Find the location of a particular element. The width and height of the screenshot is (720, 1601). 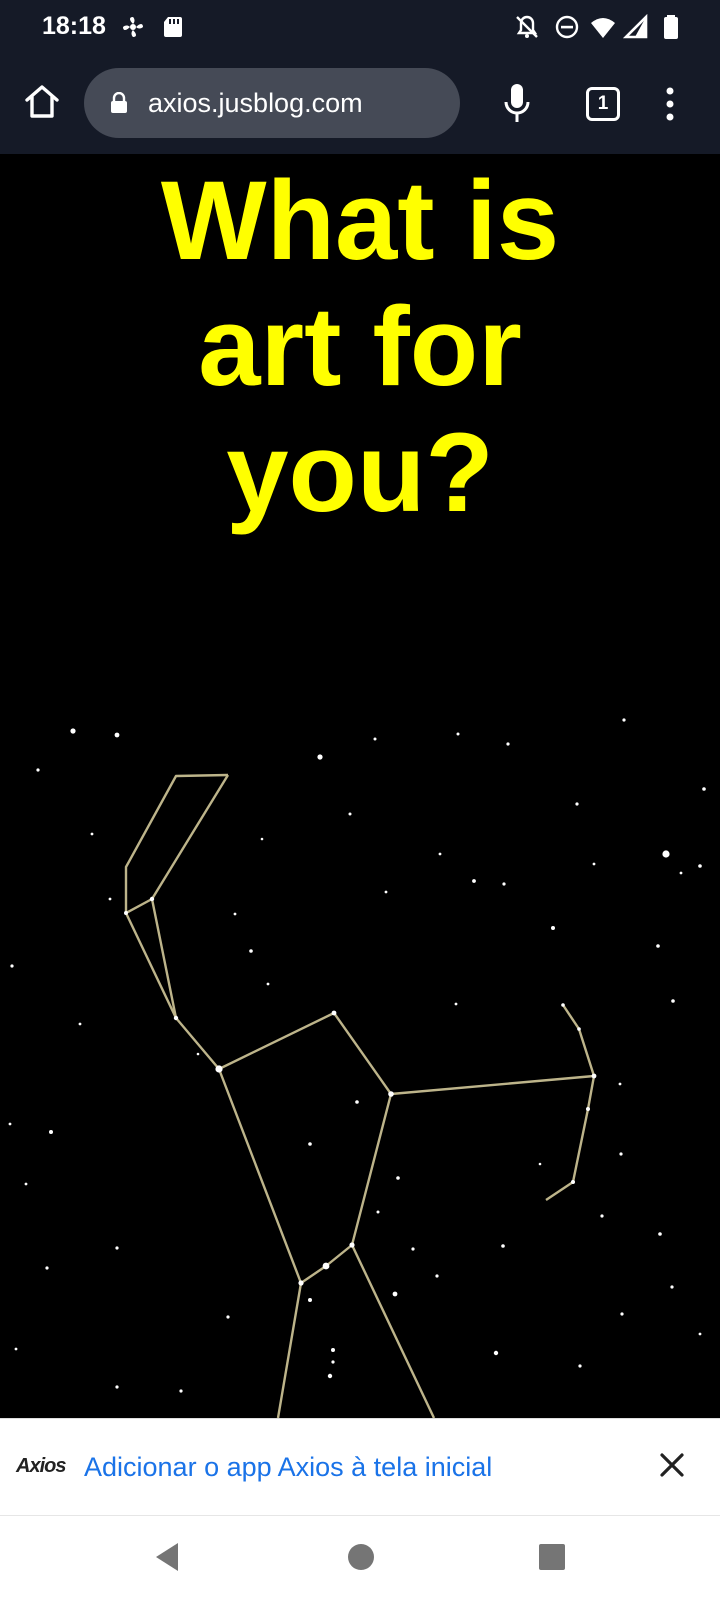

sd-card-icon is located at coordinates (173, 27).